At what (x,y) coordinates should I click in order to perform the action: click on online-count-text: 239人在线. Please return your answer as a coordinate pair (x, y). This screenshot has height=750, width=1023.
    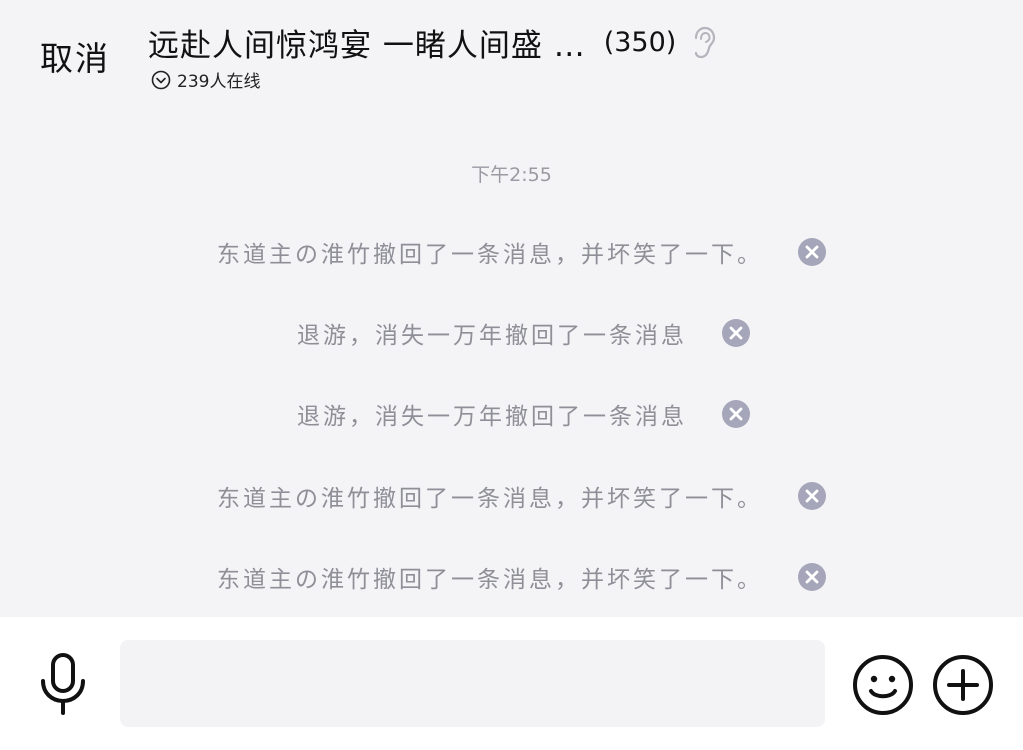
    Looking at the image, I should click on (219, 82).